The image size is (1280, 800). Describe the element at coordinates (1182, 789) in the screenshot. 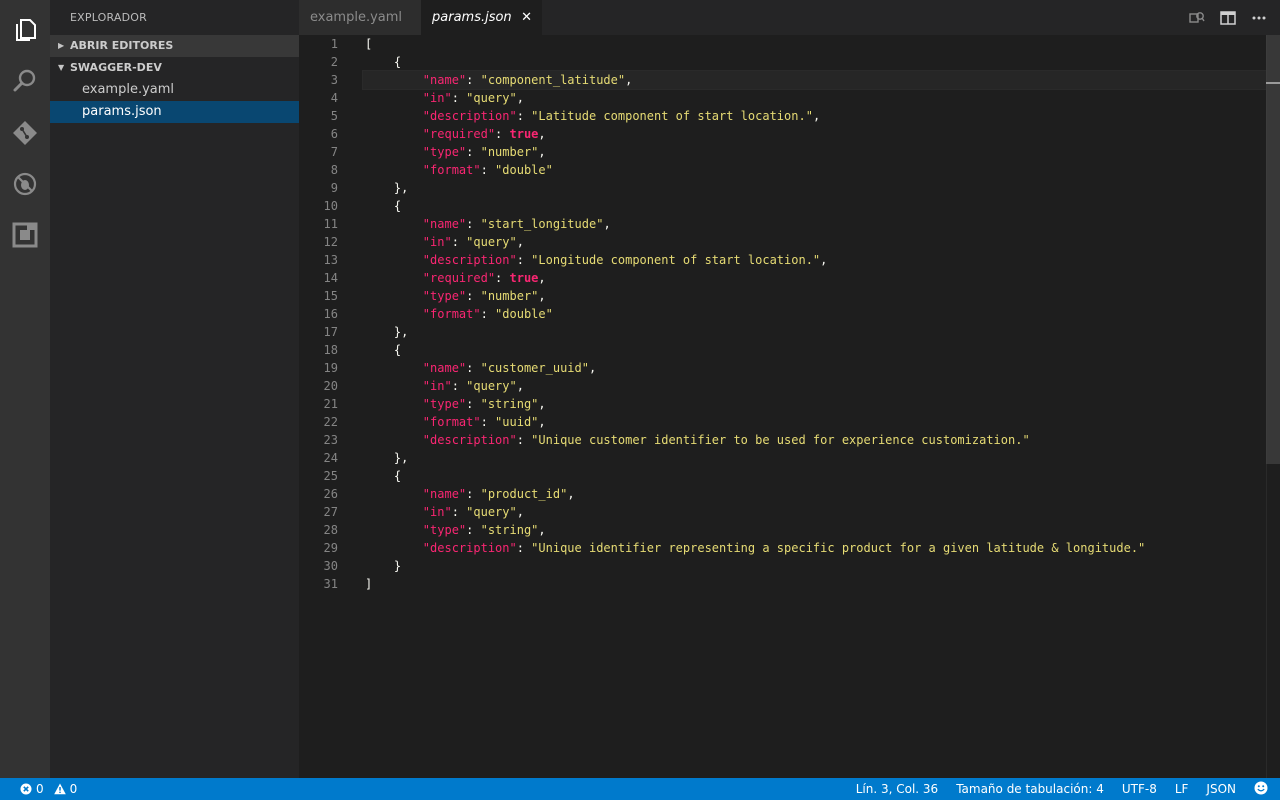

I see `end-of-line: LF` at that location.